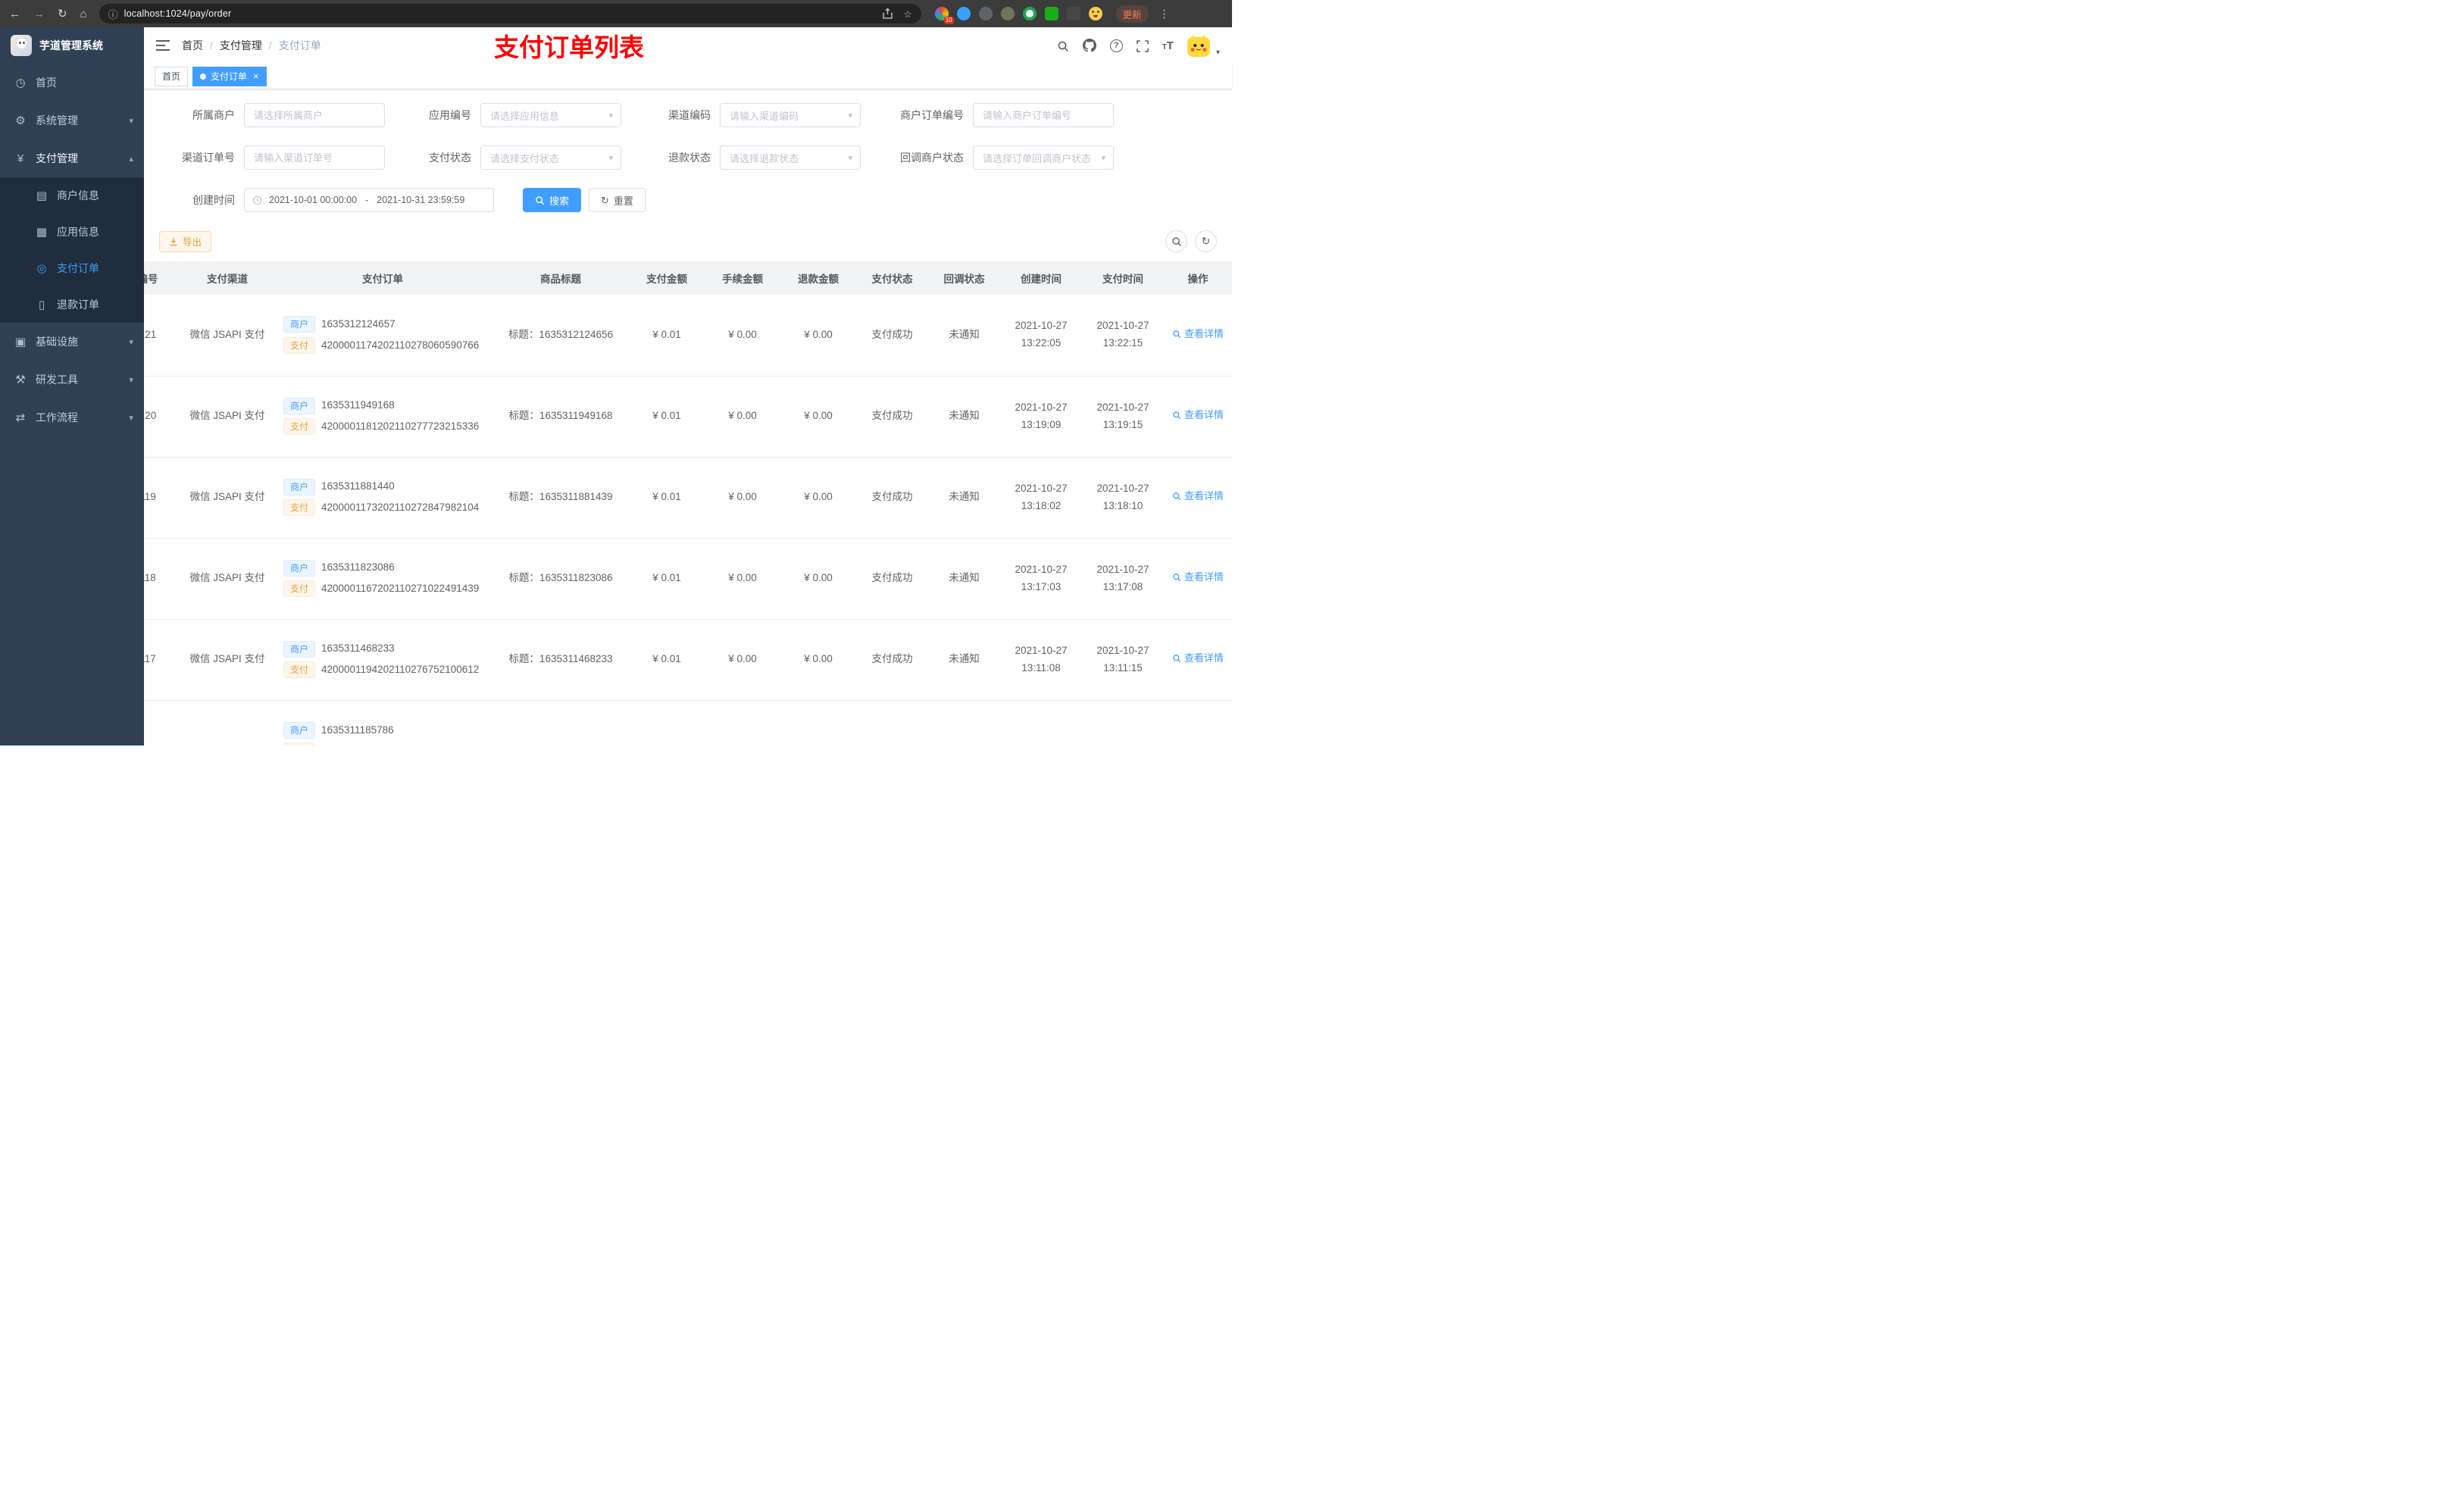 The width and height of the screenshot is (2464, 1491). What do you see at coordinates (257, 200) in the screenshot?
I see `clock-icon` at bounding box center [257, 200].